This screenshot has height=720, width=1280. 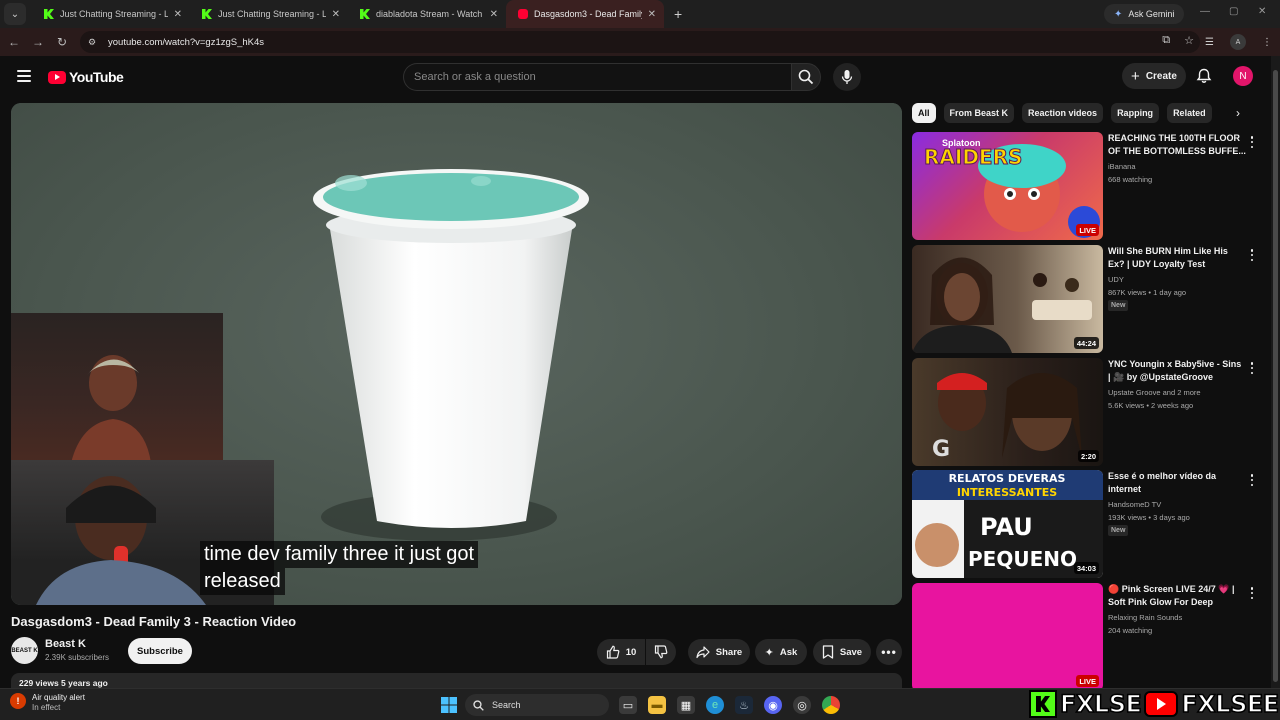 I want to click on more-actions-button: •••, so click(x=889, y=652).